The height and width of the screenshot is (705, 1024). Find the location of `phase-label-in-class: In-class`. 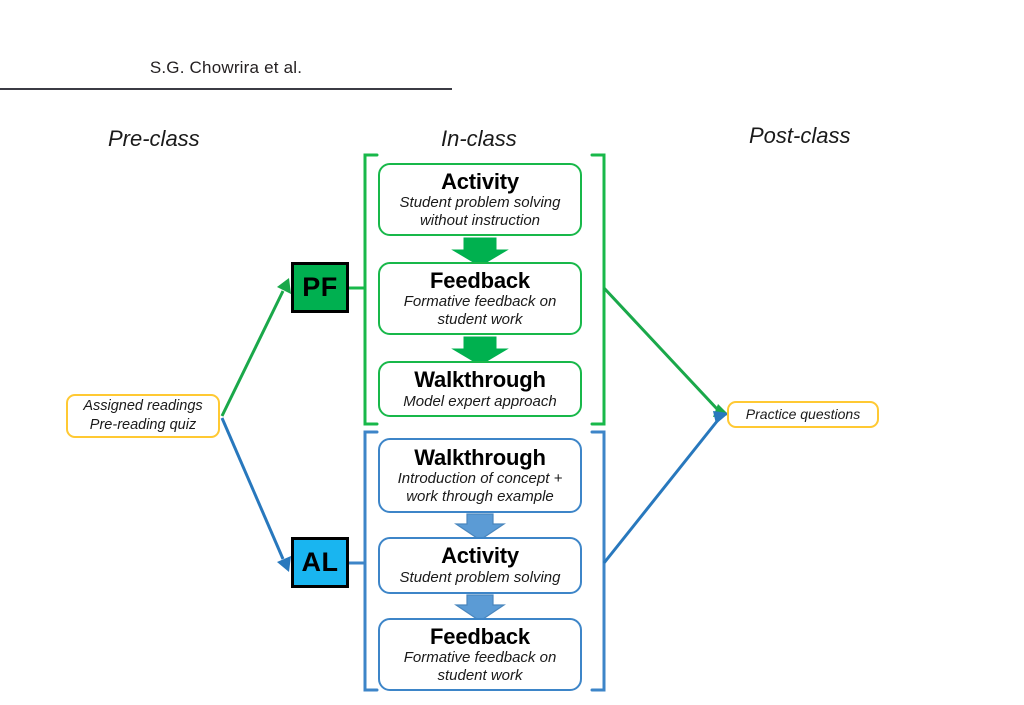

phase-label-in-class: In-class is located at coordinates (479, 138).